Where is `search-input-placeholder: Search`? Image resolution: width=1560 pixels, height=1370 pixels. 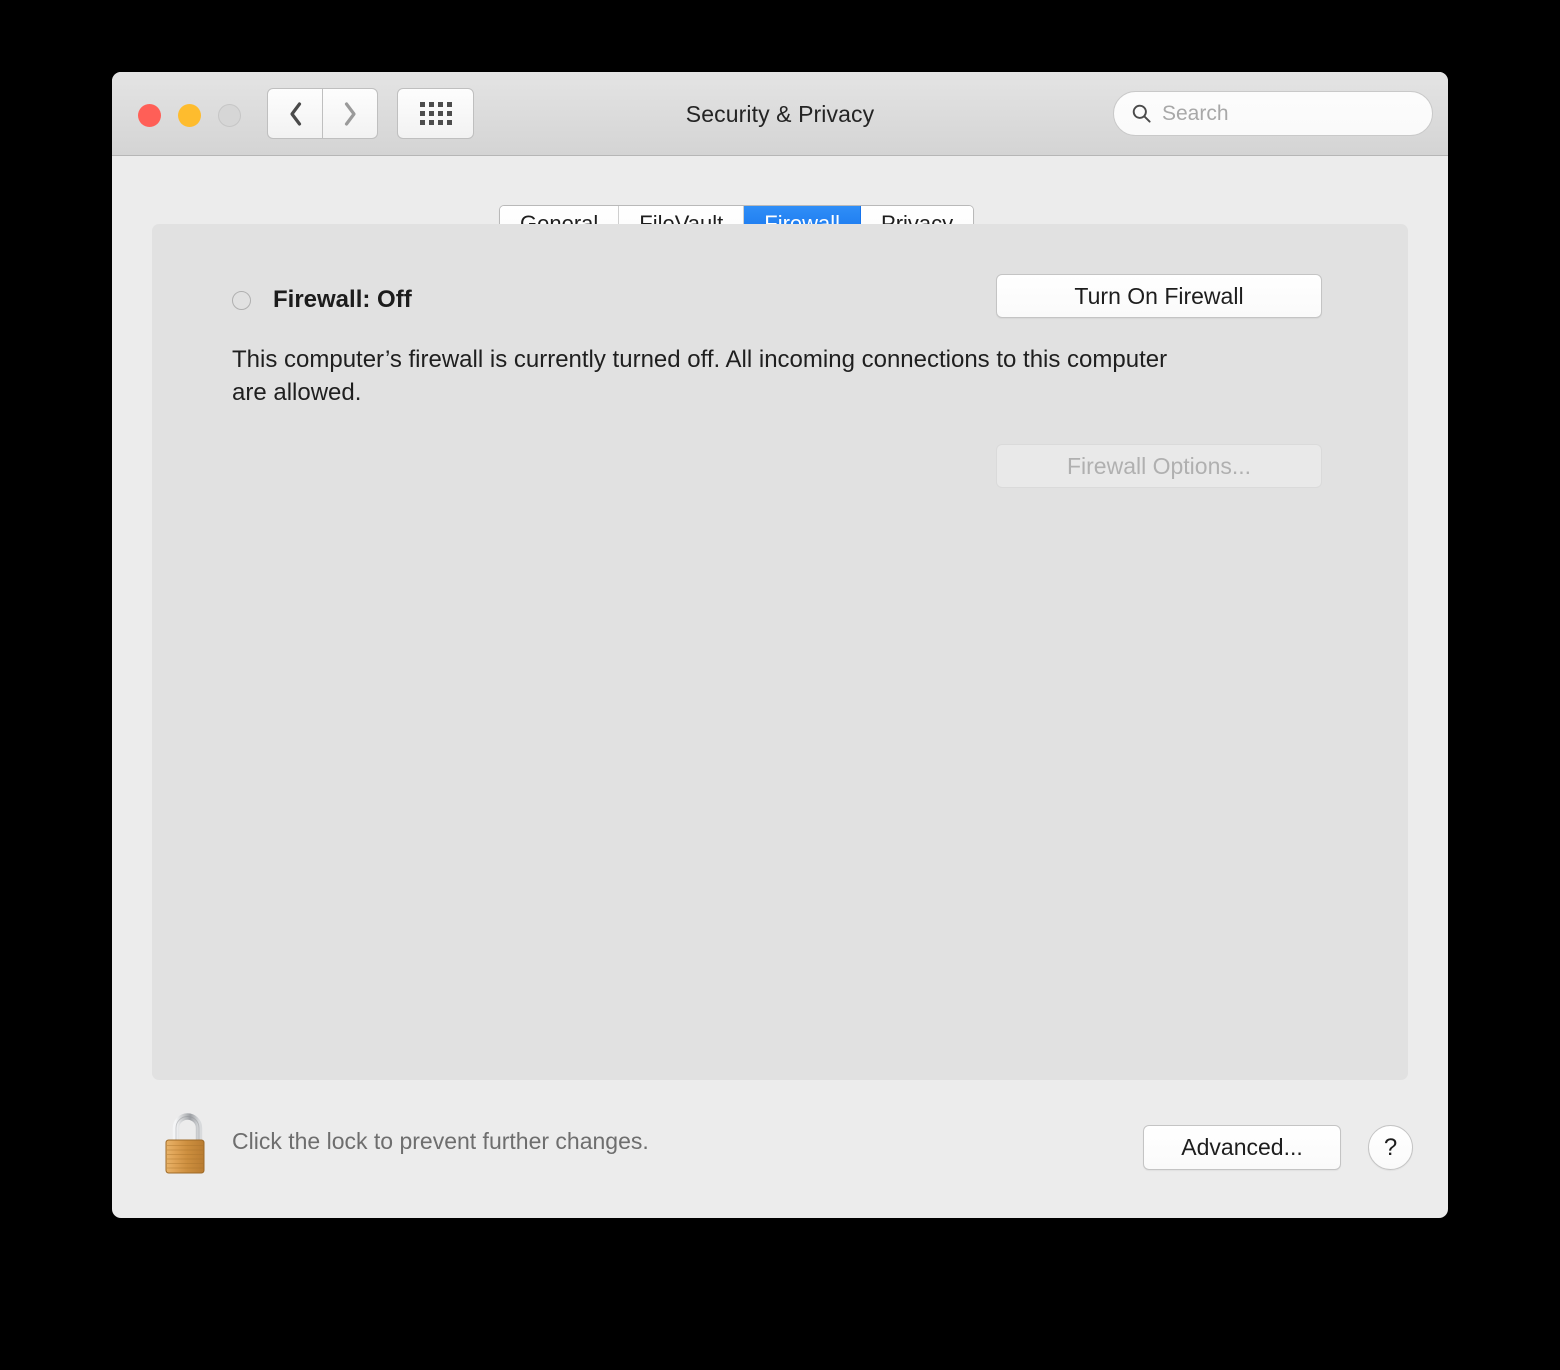
search-input-placeholder: Search is located at coordinates (1195, 114).